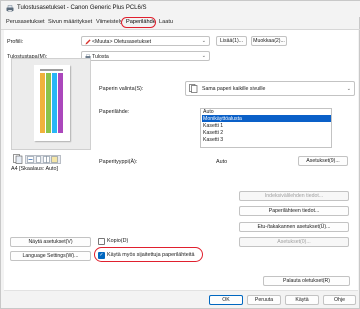 This screenshot has height=309, width=360. What do you see at coordinates (213, 133) in the screenshot?
I see `paper-source-option: Kasetti 2` at bounding box center [213, 133].